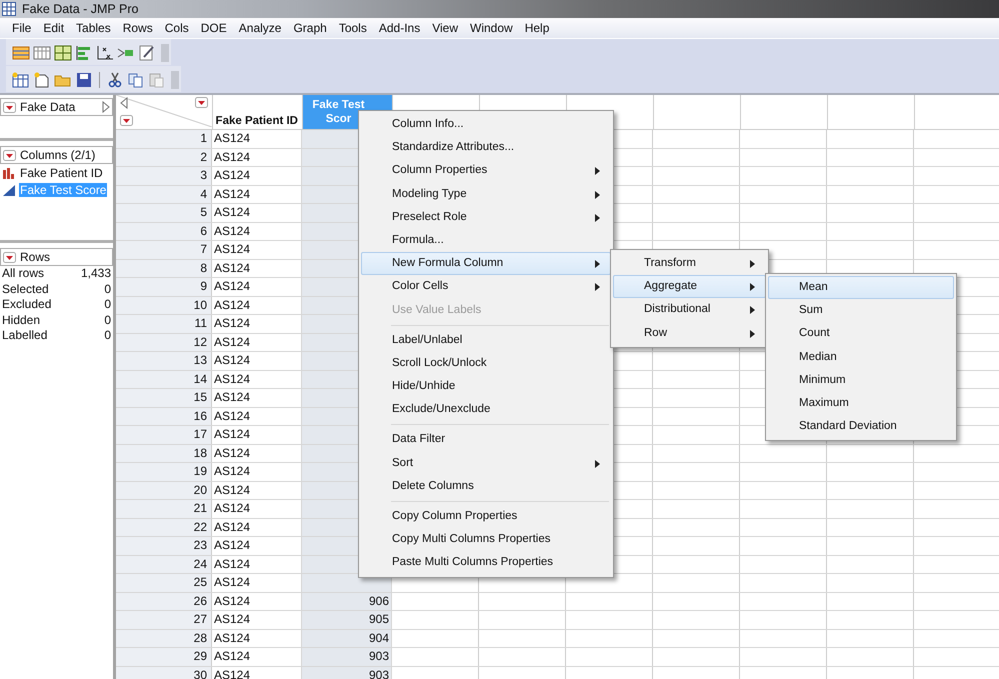 The image size is (999, 679). What do you see at coordinates (164, 397) in the screenshot?
I see `row-number: 15` at bounding box center [164, 397].